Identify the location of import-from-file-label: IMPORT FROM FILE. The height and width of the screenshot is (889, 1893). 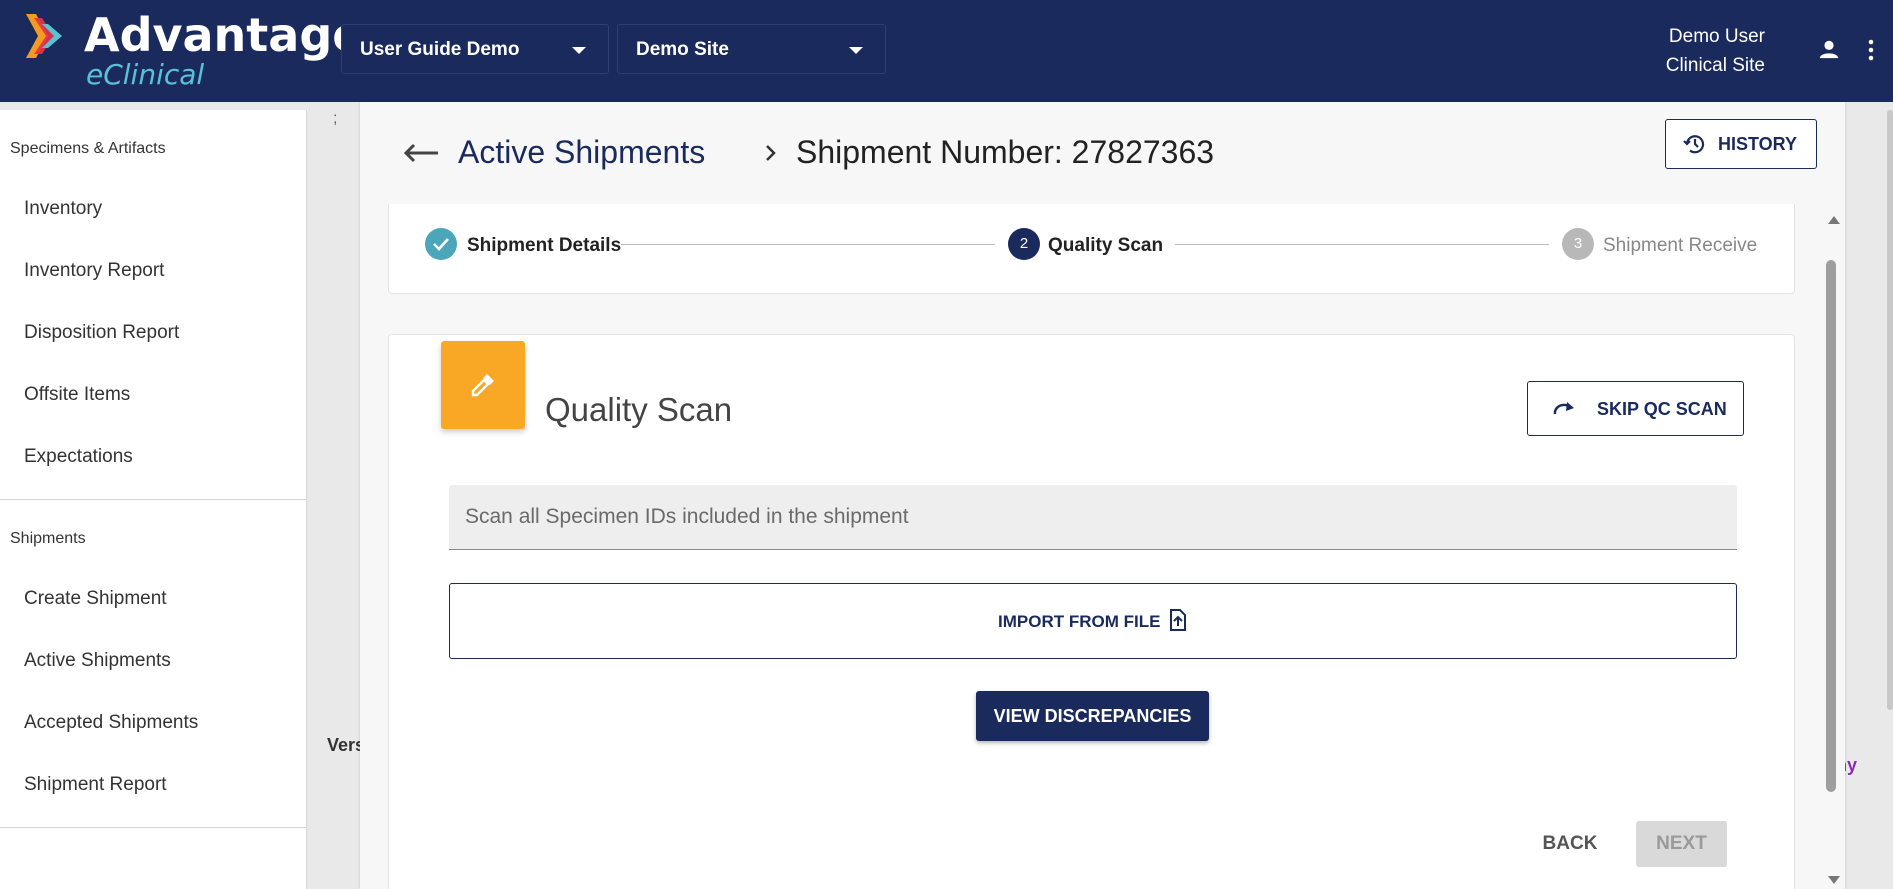
(1079, 621).